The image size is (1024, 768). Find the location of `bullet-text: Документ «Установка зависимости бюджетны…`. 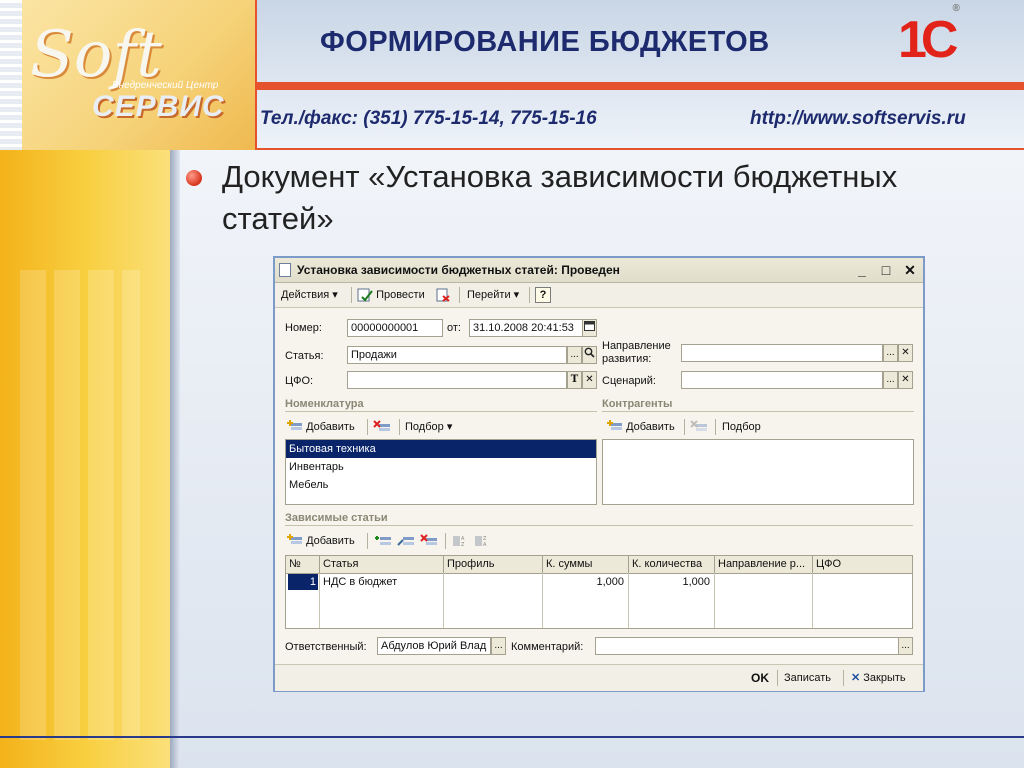

bullet-text: Документ «Установка зависимости бюджетны… is located at coordinates (560, 197).